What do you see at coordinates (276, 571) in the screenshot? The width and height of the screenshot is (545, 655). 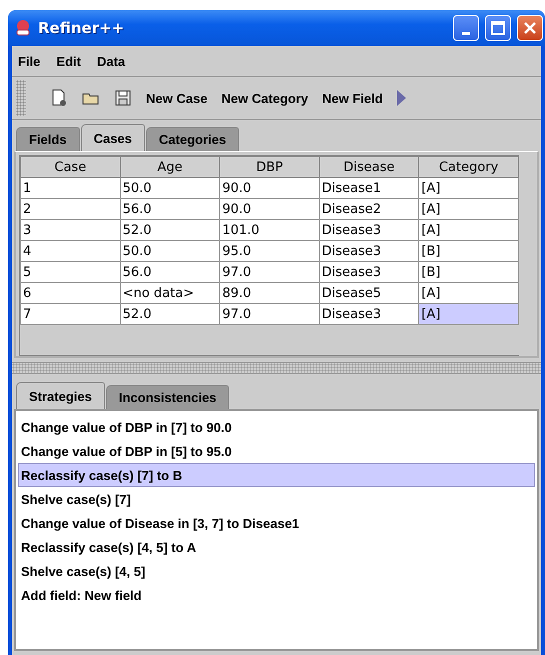 I see `strategy-item: Shelve case(s) [4, 5]` at bounding box center [276, 571].